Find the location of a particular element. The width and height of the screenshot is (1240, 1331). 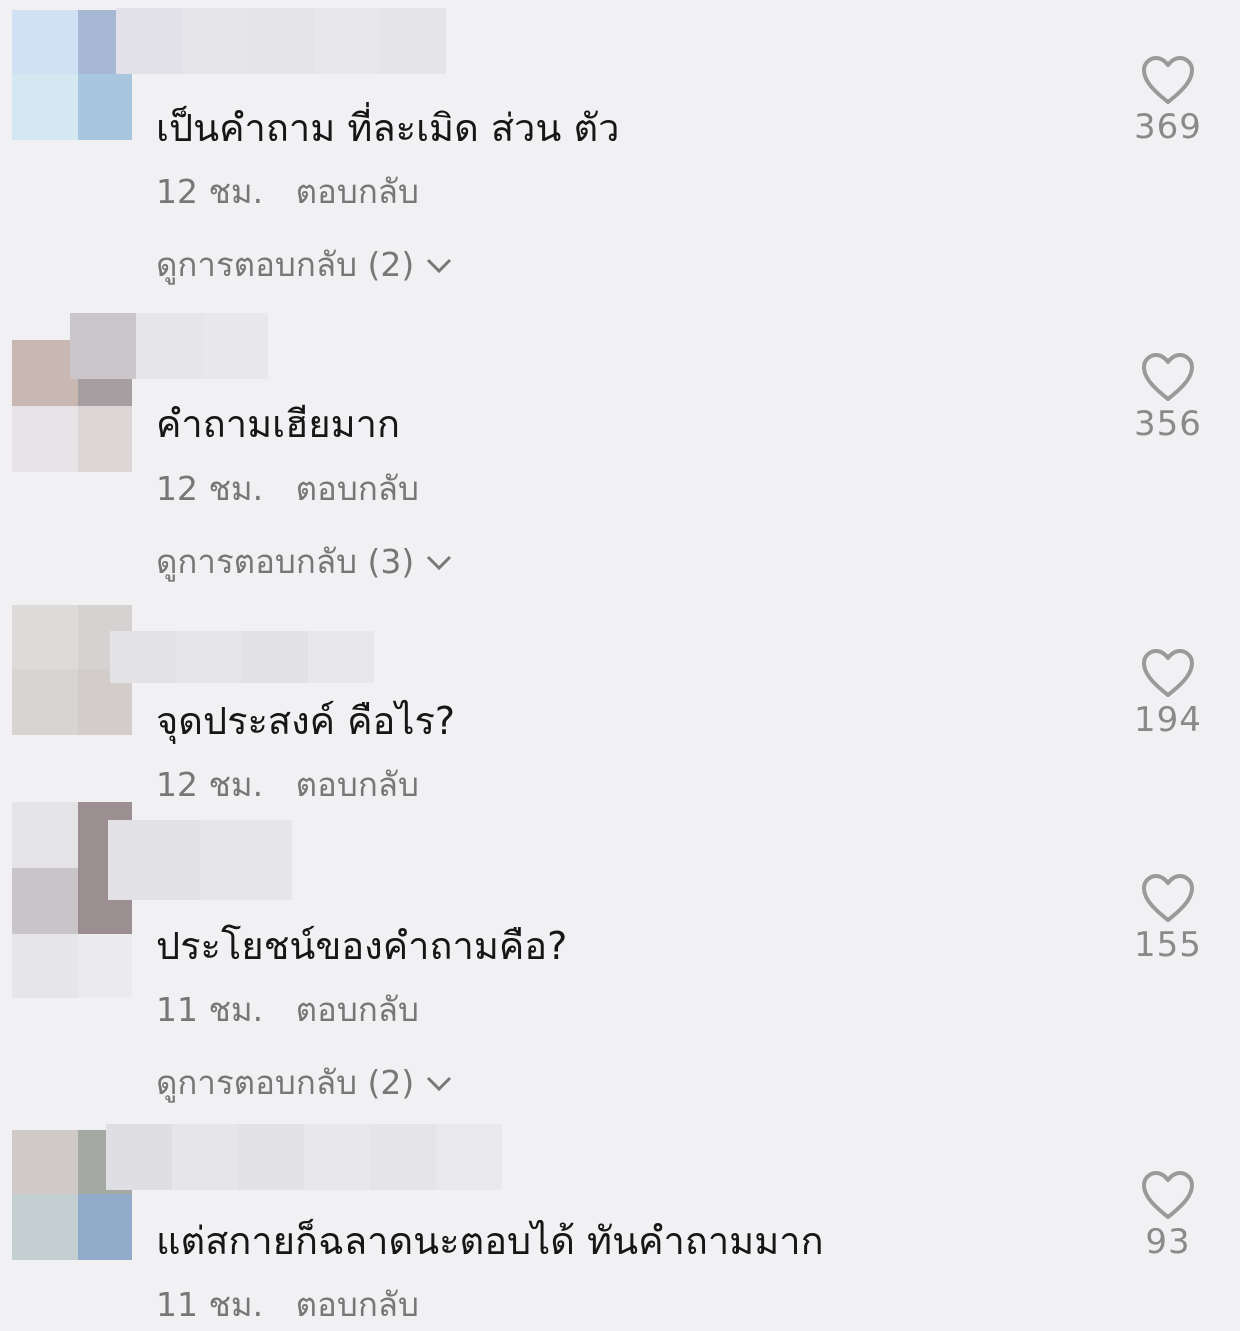

like-button: 356 is located at coordinates (1168, 398).